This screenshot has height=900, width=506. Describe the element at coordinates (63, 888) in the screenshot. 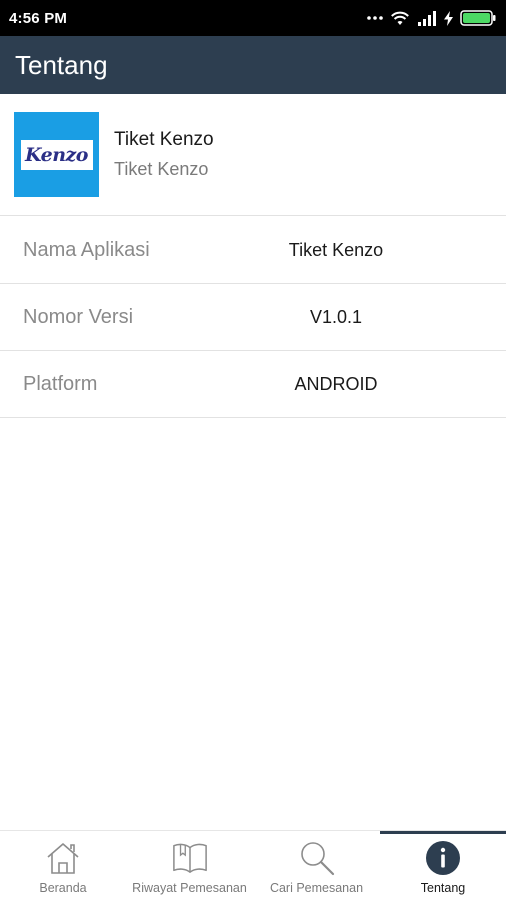

I see `nav-label: Beranda` at that location.